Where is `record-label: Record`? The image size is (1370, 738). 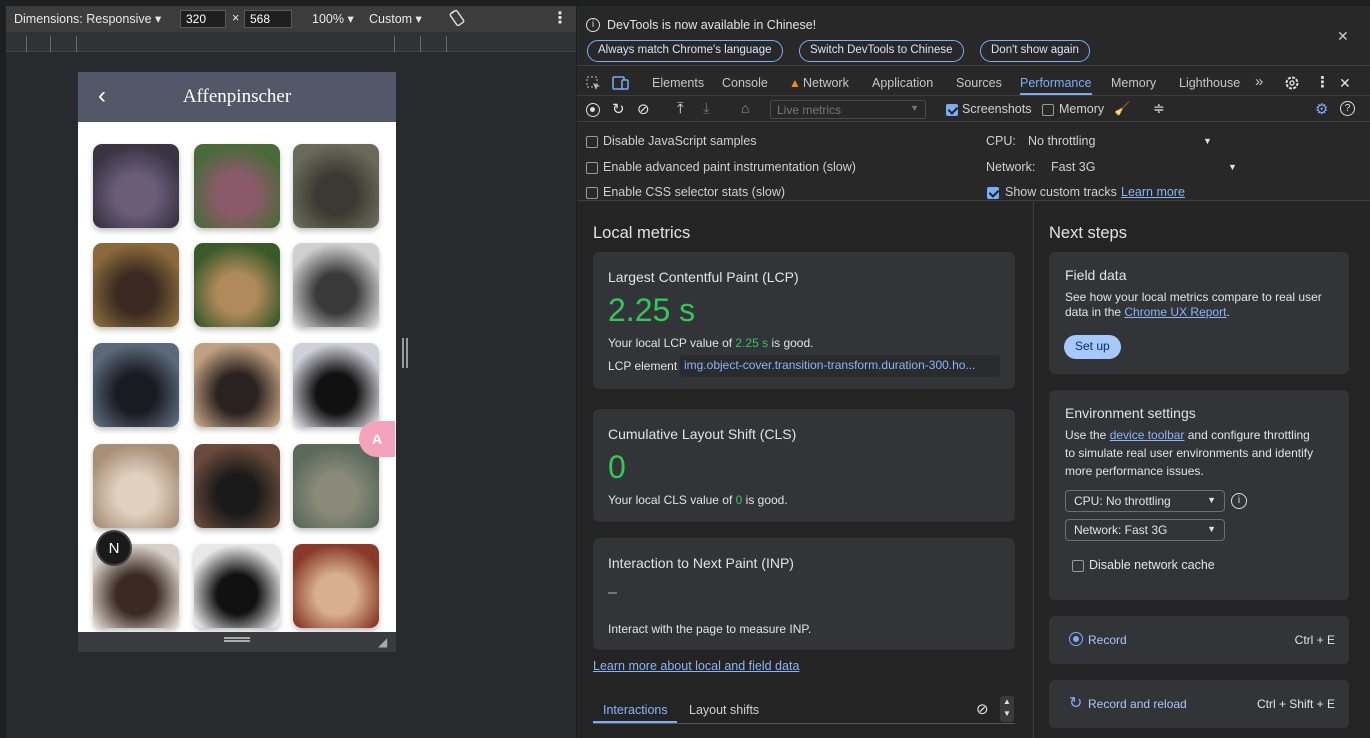
record-label: Record is located at coordinates (1107, 640).